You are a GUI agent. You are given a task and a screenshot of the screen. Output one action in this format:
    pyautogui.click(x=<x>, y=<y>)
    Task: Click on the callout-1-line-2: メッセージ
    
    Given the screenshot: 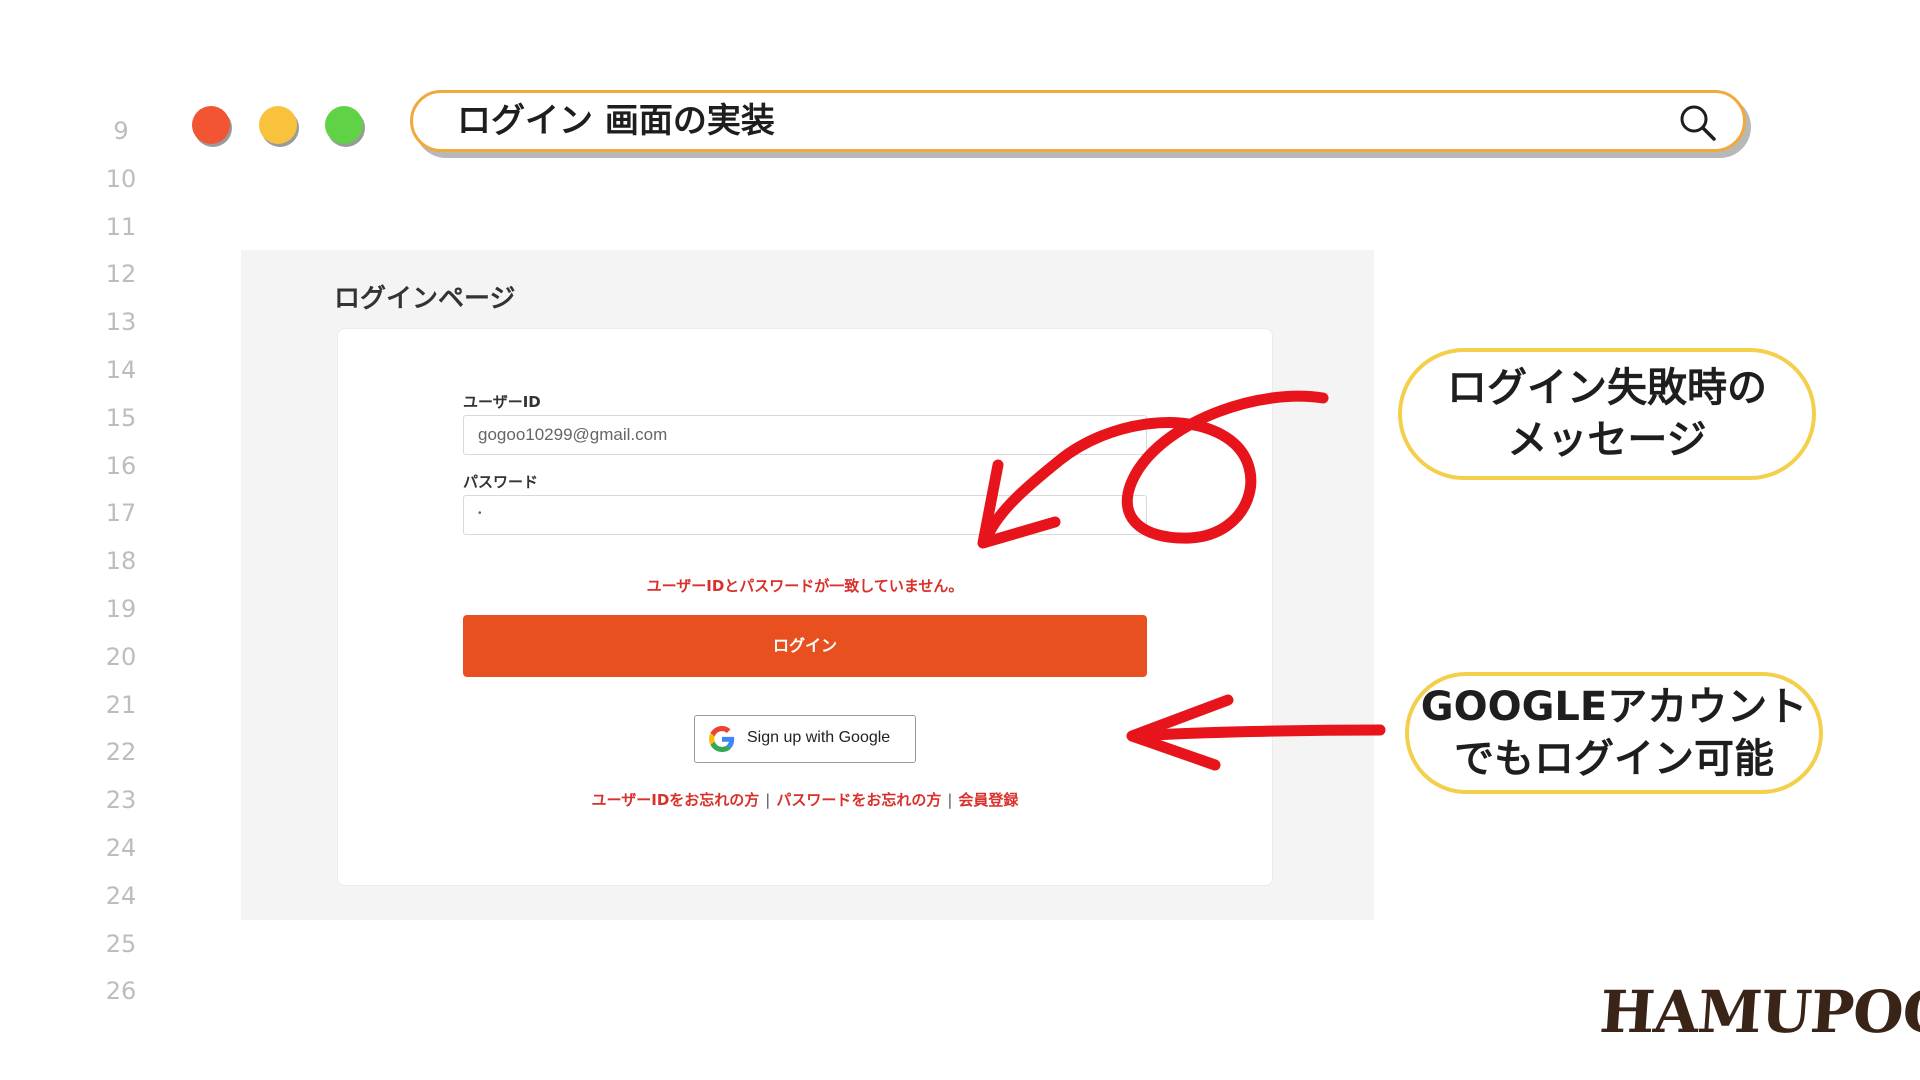 What is the action you would take?
    pyautogui.click(x=1607, y=440)
    